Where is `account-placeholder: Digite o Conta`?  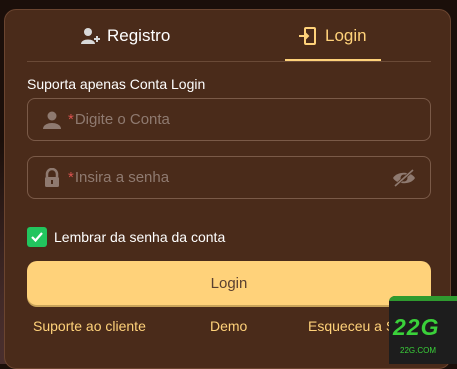 account-placeholder: Digite o Conta is located at coordinates (122, 119).